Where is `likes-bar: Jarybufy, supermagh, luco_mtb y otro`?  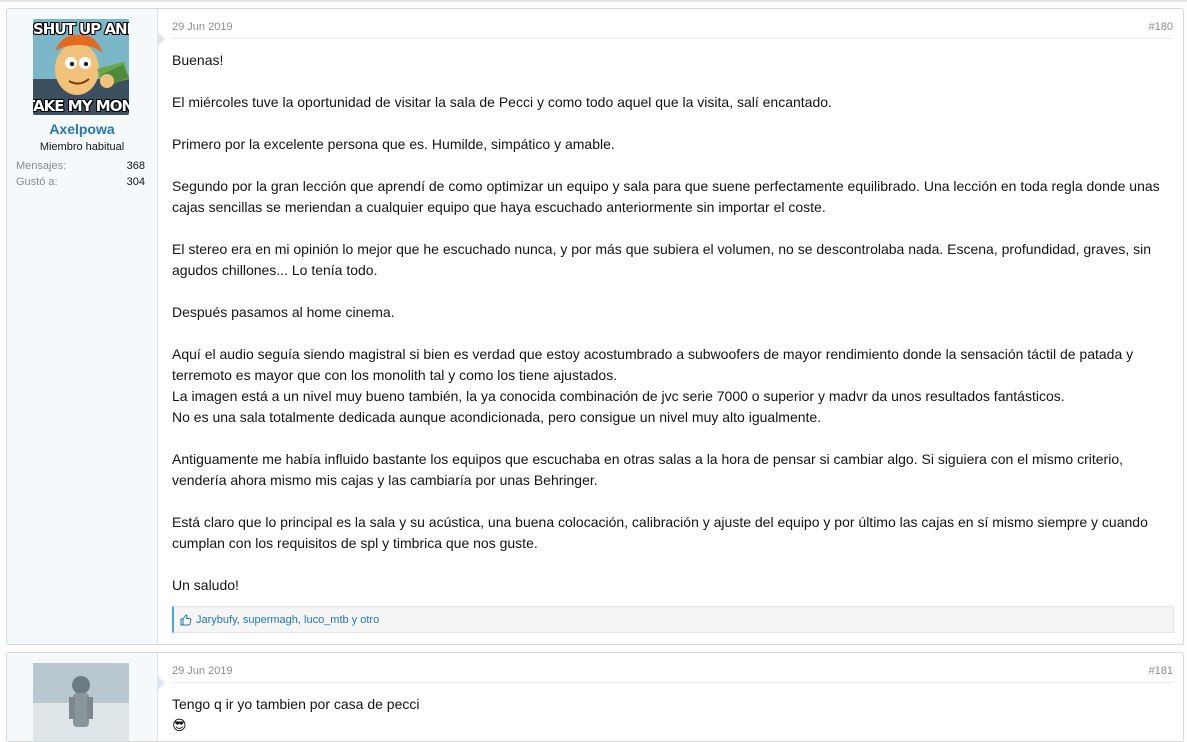 likes-bar: Jarybufy, supermagh, luco_mtb y otro is located at coordinates (673, 619).